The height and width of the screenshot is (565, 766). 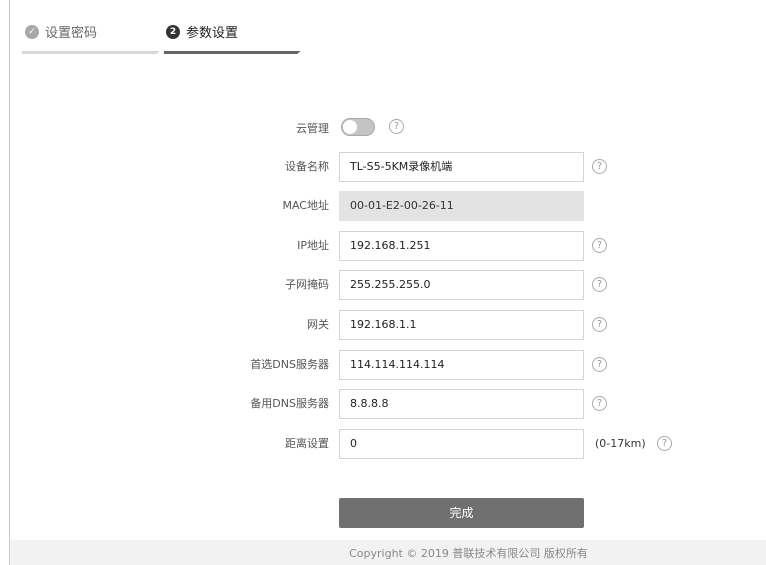 I want to click on subnet-mask-row: 子网掩码 255.255.255.0 ?, so click(x=388, y=285).